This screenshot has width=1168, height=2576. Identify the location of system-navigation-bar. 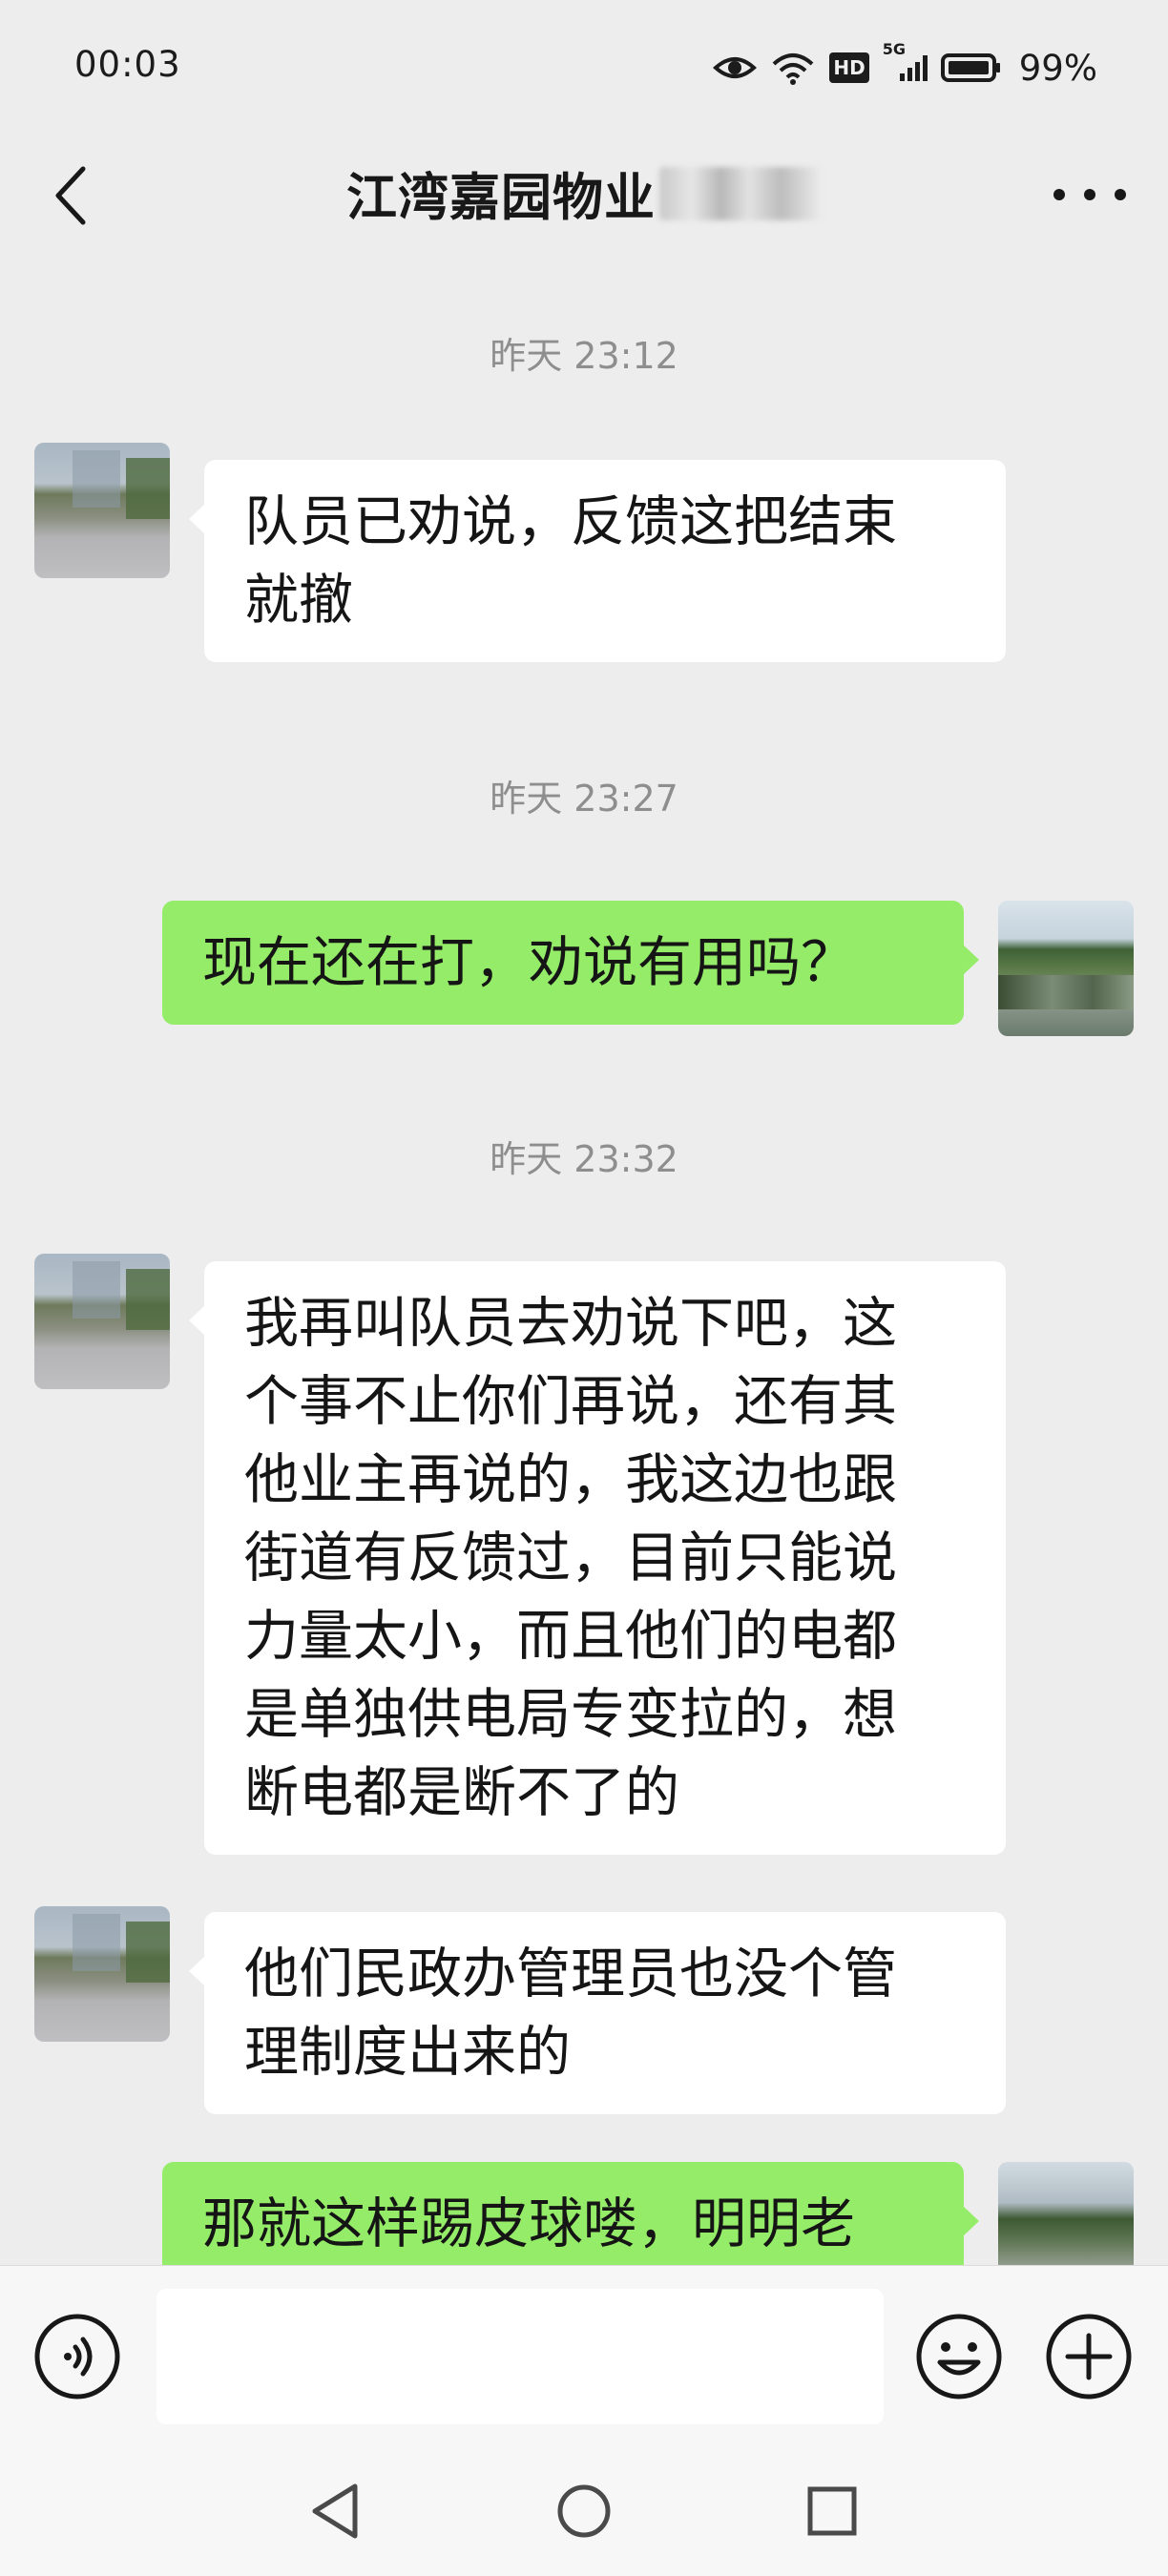
(584, 2512).